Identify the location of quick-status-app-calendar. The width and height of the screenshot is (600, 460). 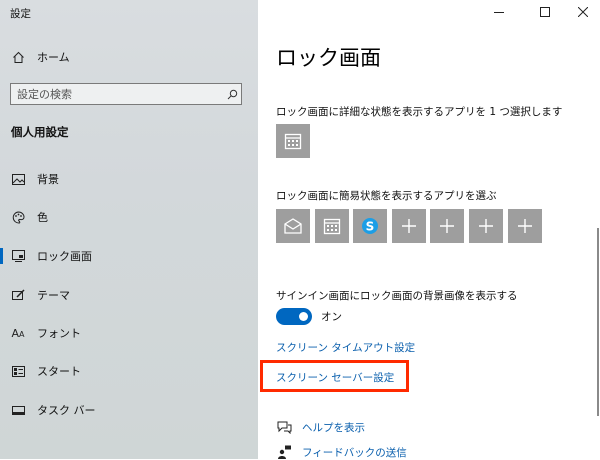
(332, 226).